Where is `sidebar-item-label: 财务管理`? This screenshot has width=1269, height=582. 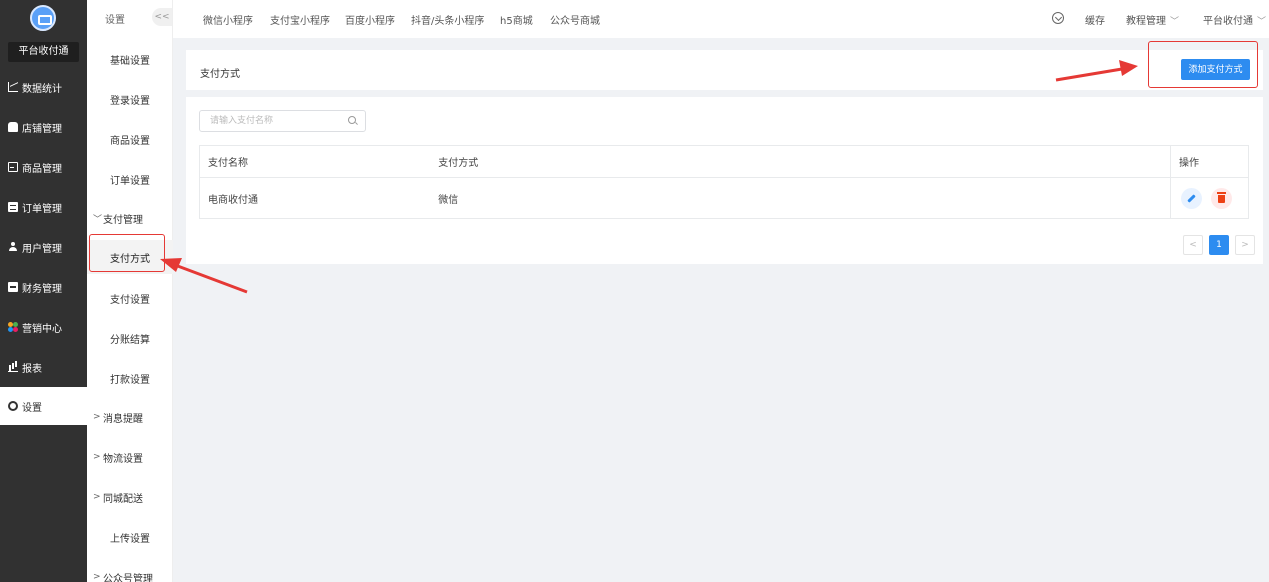 sidebar-item-label: 财务管理 is located at coordinates (42, 289).